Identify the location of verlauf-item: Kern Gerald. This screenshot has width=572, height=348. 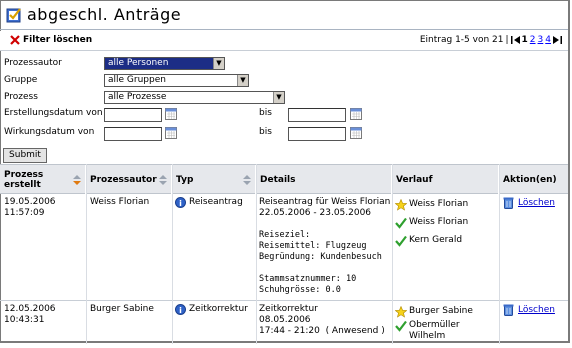
(447, 241).